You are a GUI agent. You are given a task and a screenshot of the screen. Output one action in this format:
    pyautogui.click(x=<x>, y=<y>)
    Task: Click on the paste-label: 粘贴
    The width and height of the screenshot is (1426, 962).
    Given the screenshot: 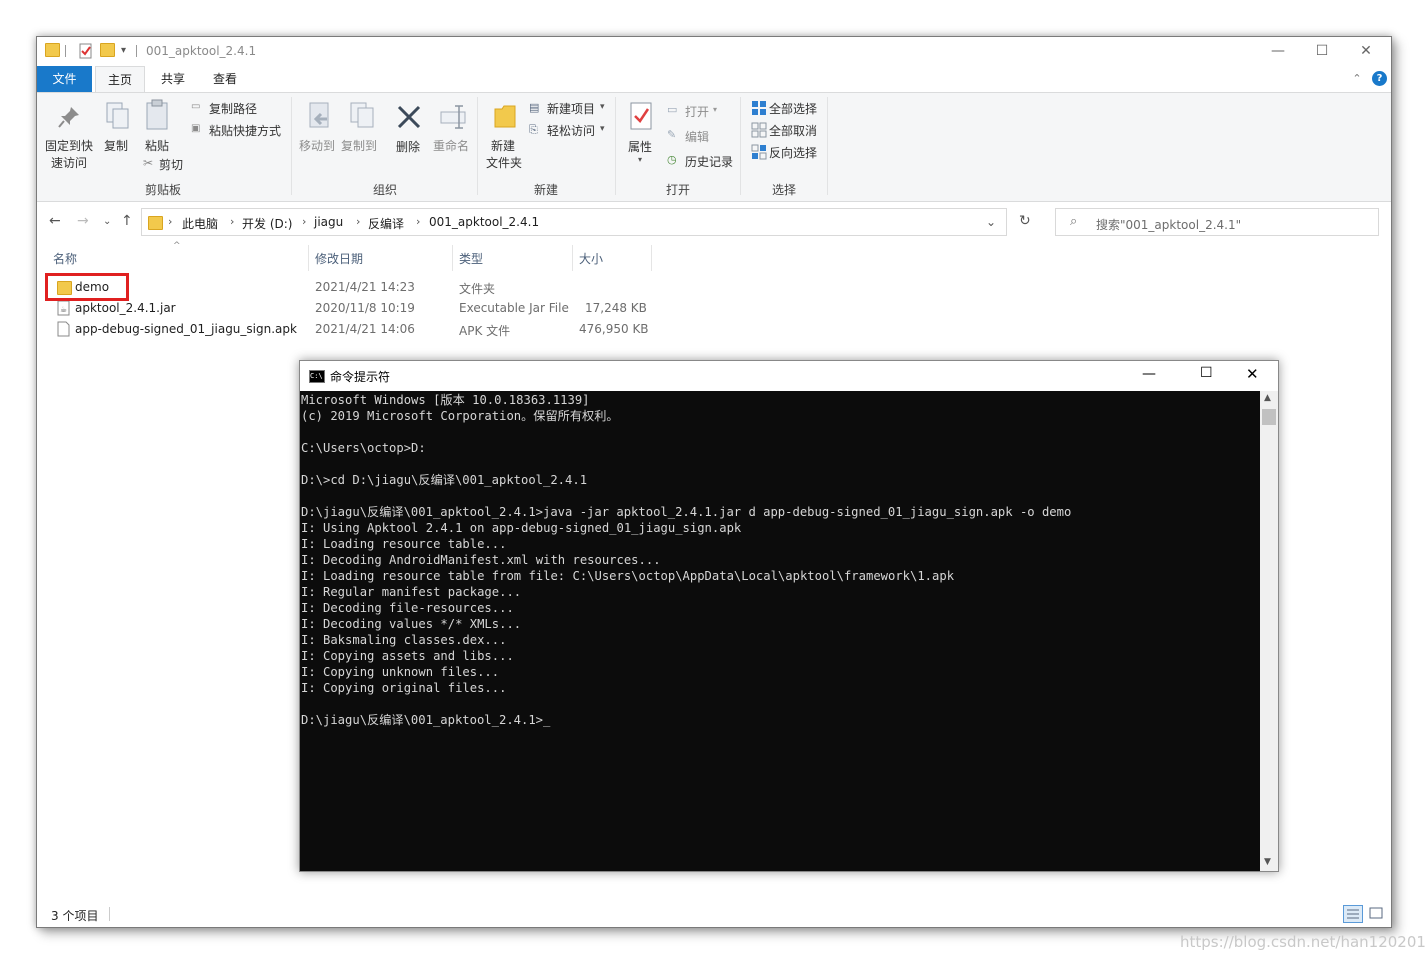 What is the action you would take?
    pyautogui.click(x=157, y=145)
    